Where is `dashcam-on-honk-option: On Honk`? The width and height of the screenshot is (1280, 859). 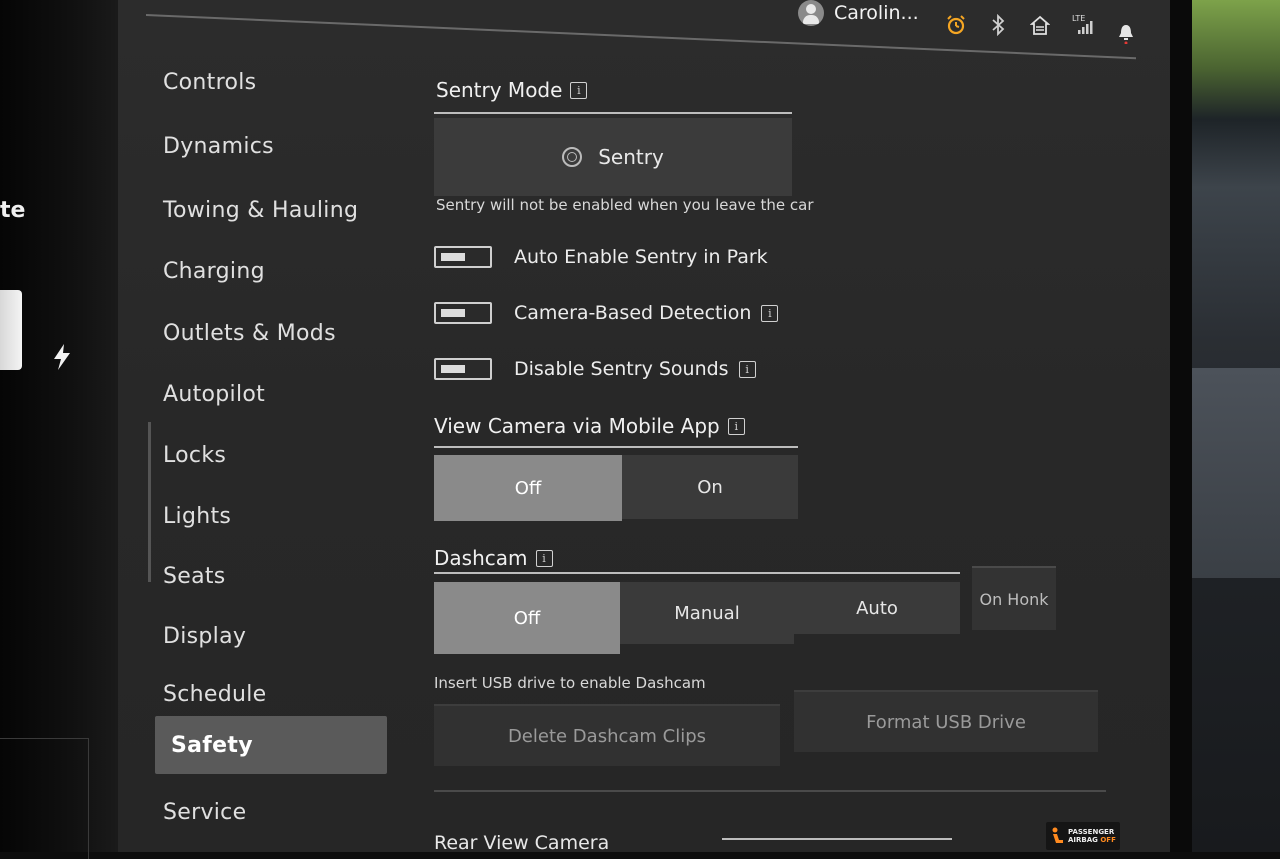
dashcam-on-honk-option: On Honk is located at coordinates (1014, 598).